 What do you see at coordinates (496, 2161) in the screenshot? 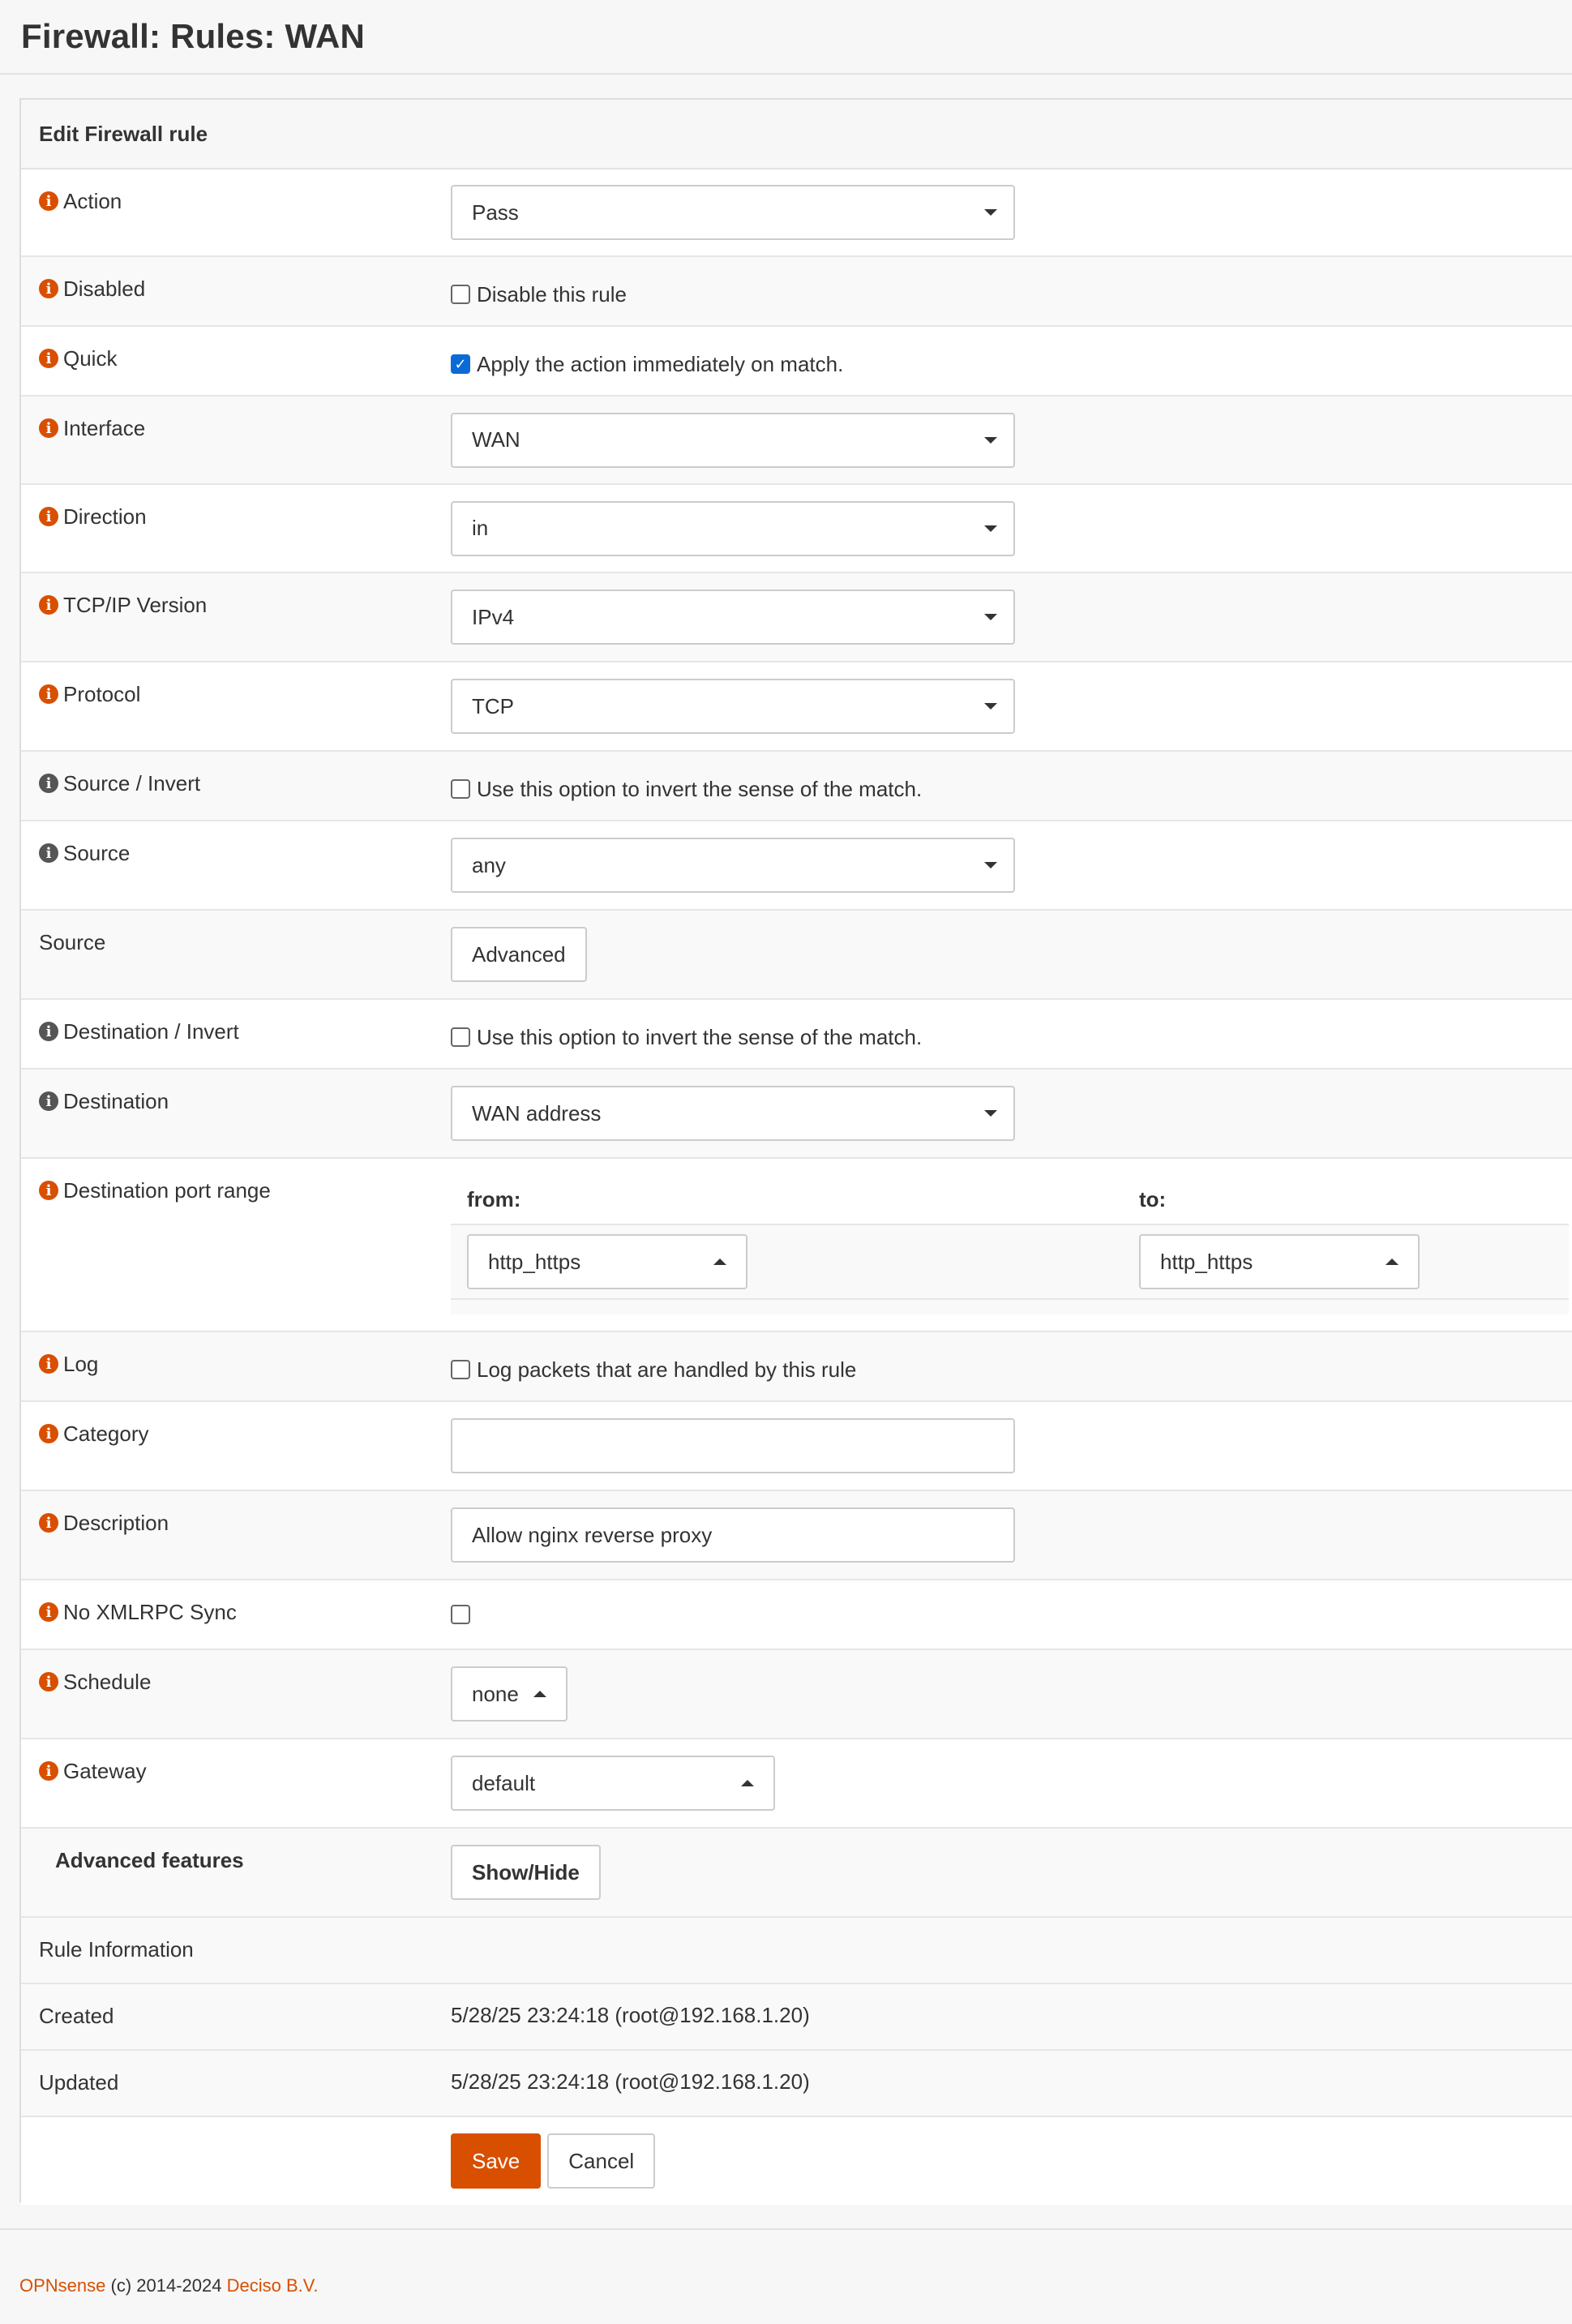
I see `save-button: Save` at bounding box center [496, 2161].